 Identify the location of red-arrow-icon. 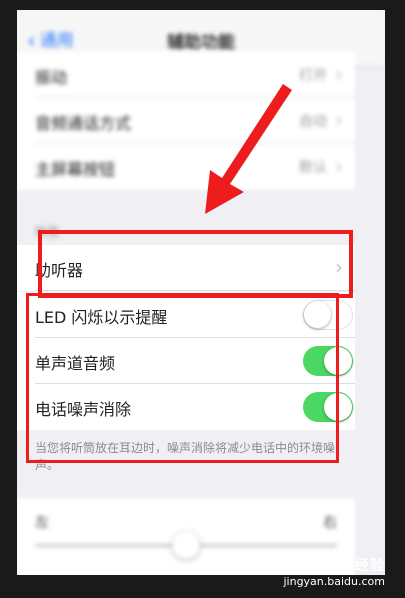
(248, 149).